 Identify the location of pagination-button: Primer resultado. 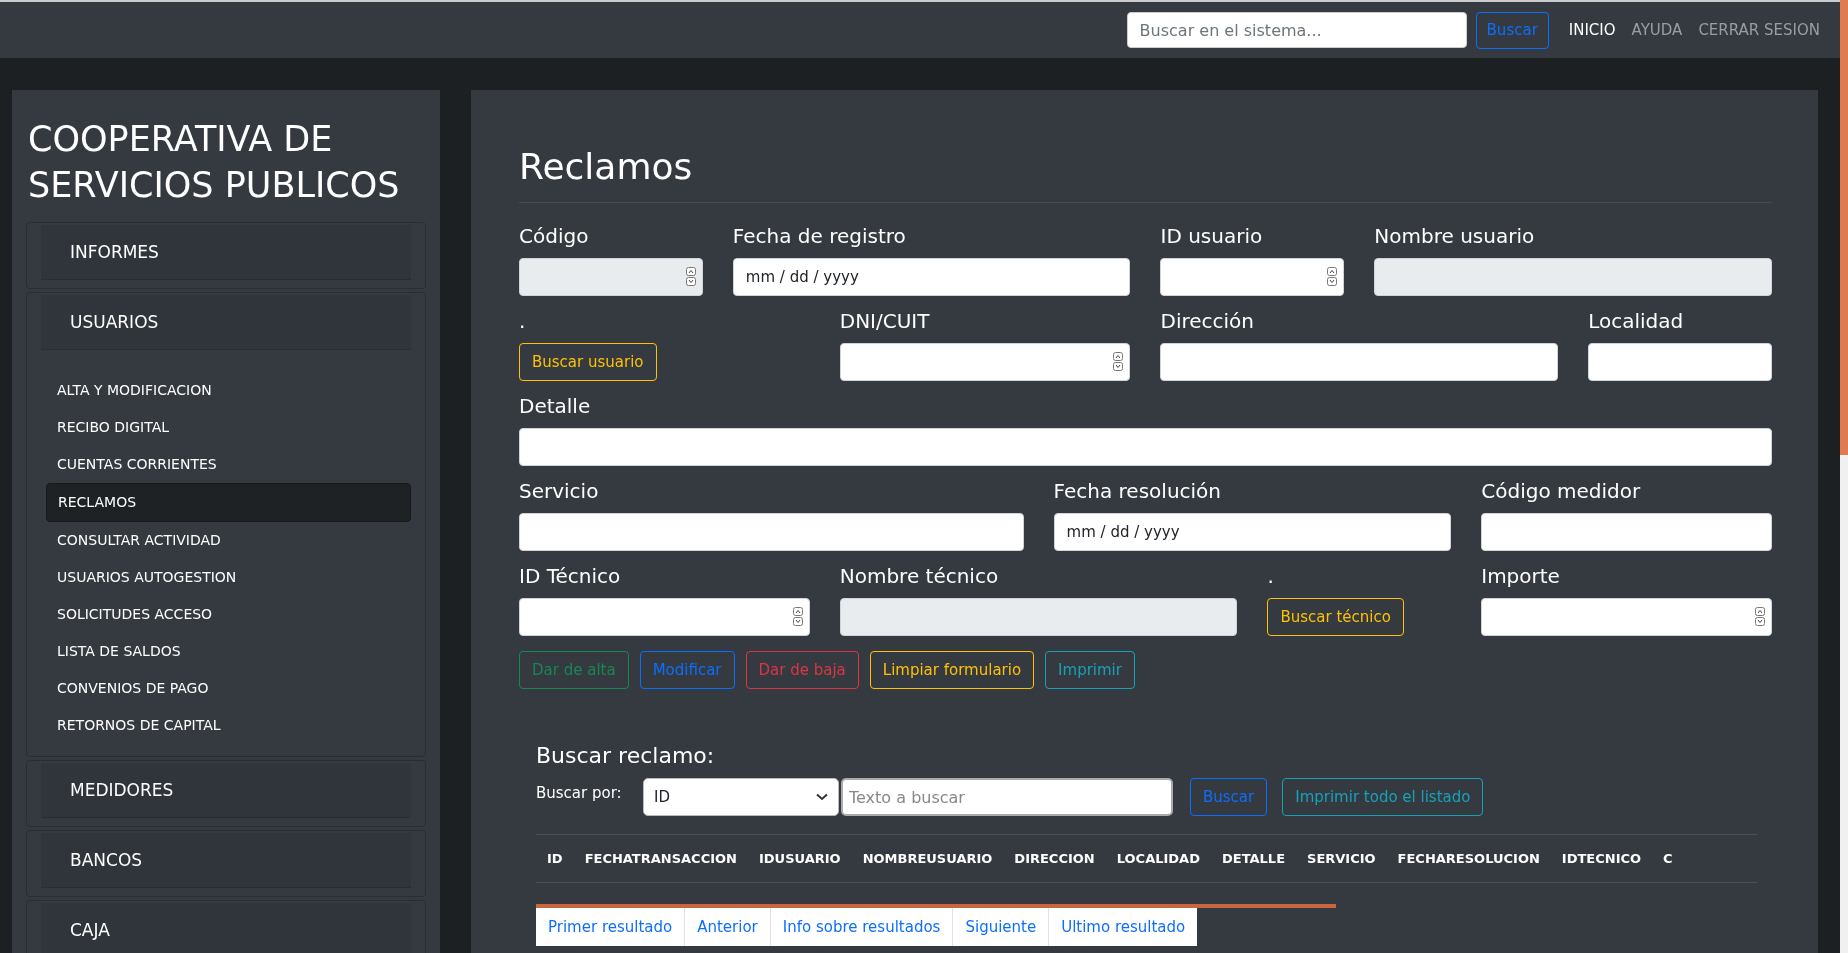
(611, 927).